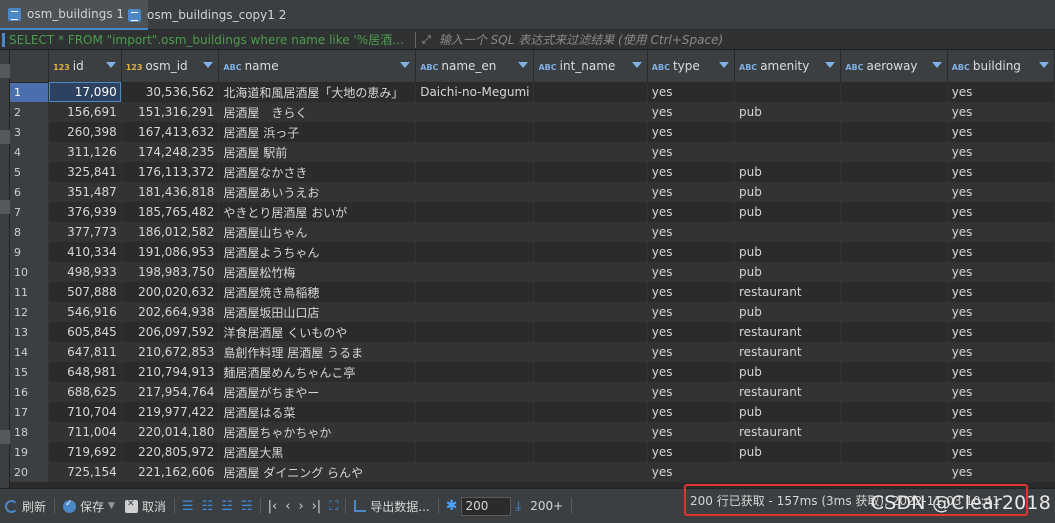 This screenshot has width=1055, height=523. I want to click on table-row: 5 325,841 176,113,372 居酒屋なかさき yes pub yes, so click(532, 172).